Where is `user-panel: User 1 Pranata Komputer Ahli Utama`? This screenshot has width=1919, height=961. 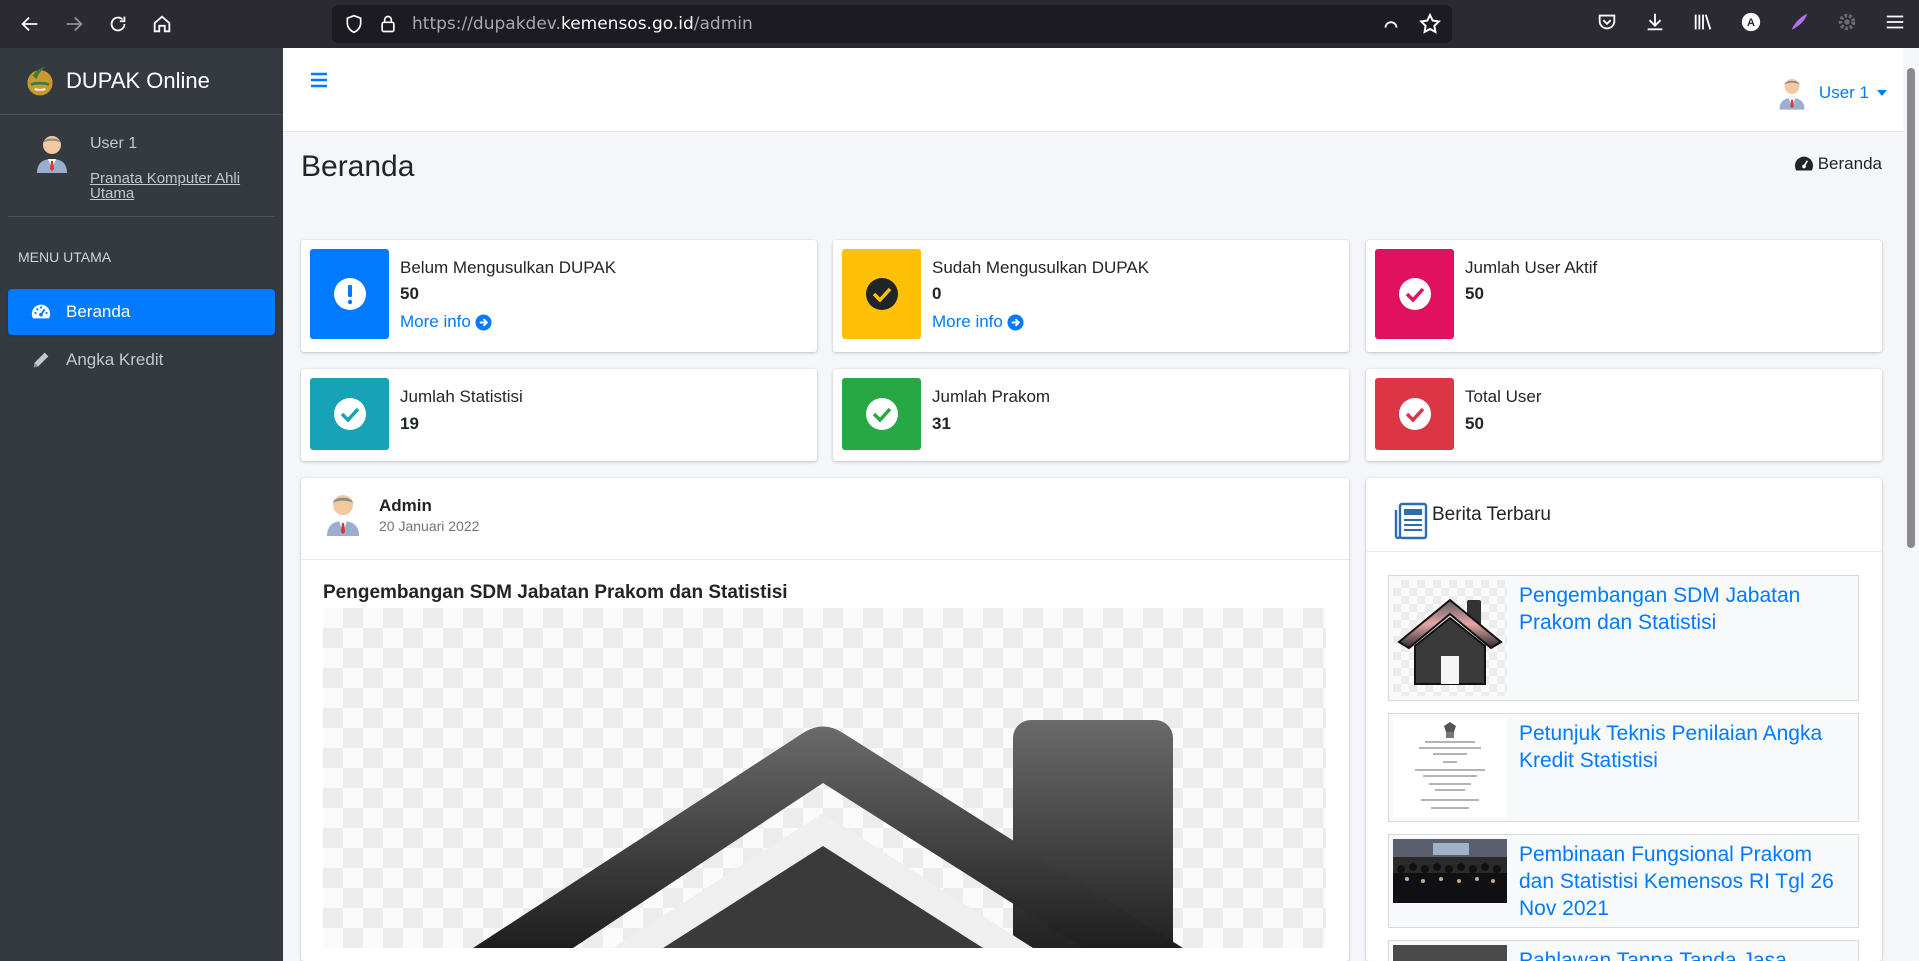 user-panel: User 1 Pranata Komputer Ahli Utama is located at coordinates (141, 166).